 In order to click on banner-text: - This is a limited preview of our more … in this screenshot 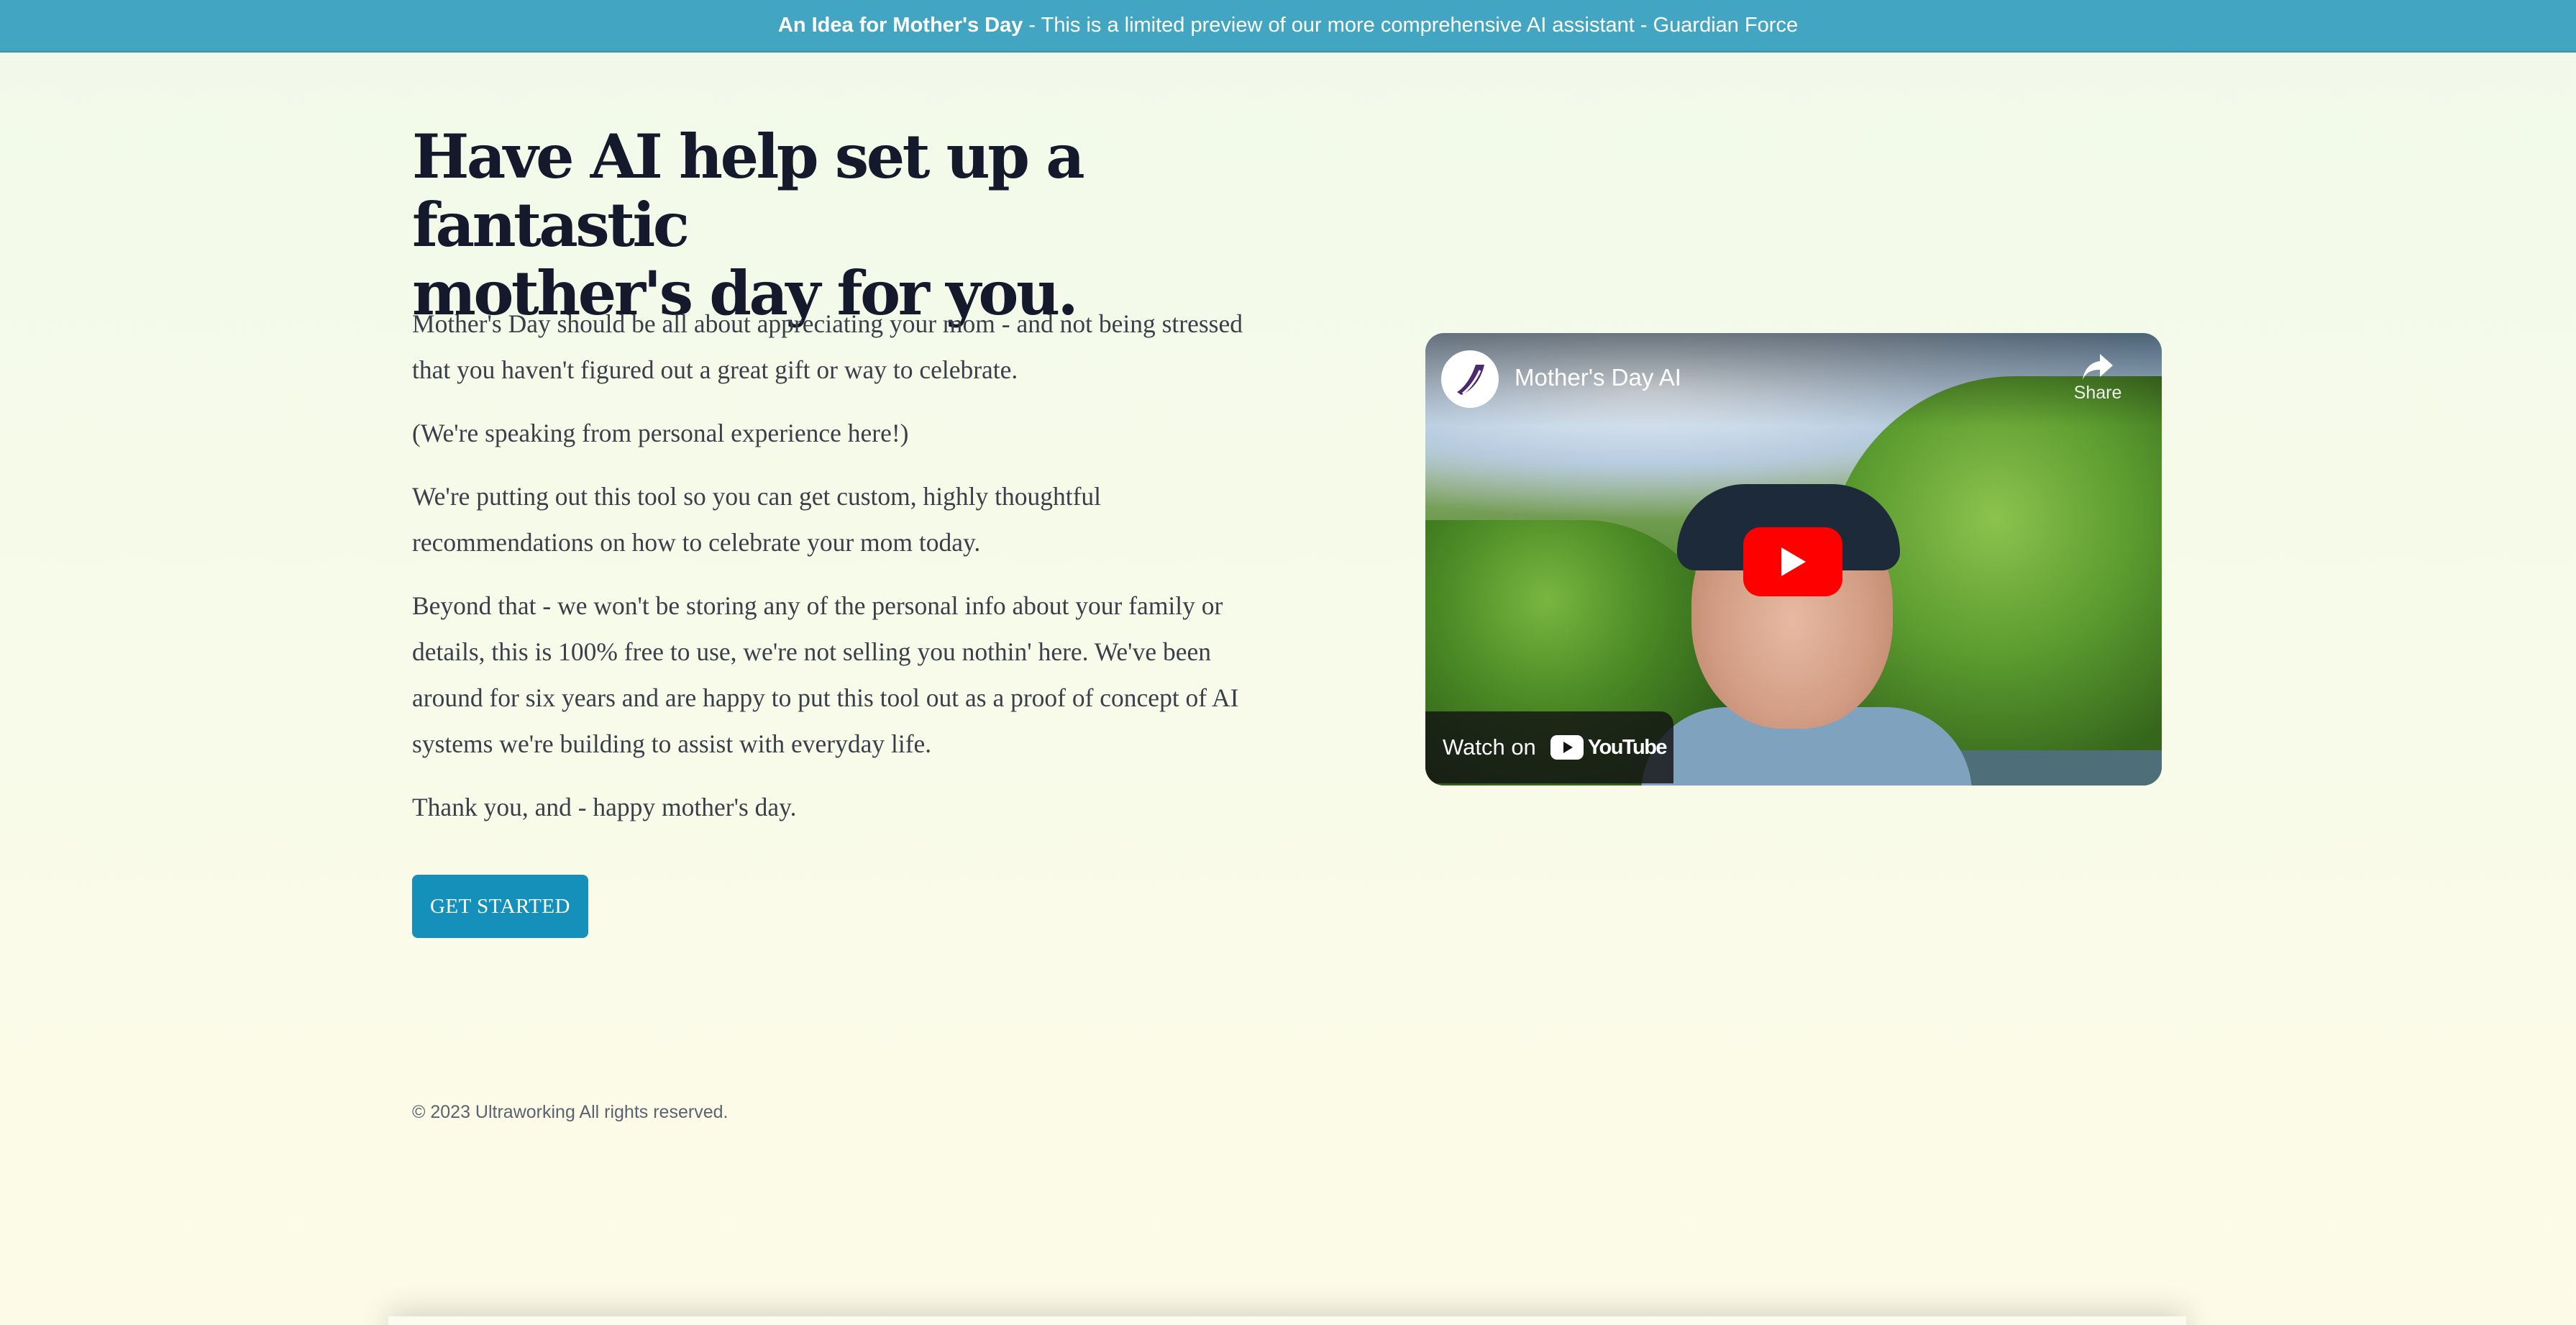, I will do `click(1411, 25)`.